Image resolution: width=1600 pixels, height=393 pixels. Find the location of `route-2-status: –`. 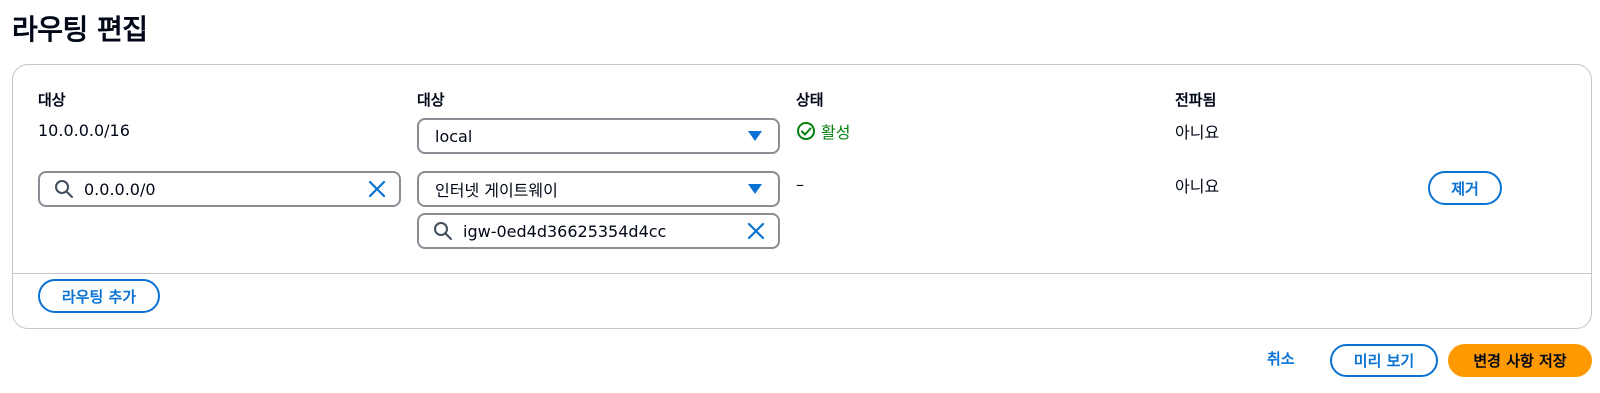

route-2-status: – is located at coordinates (800, 184).